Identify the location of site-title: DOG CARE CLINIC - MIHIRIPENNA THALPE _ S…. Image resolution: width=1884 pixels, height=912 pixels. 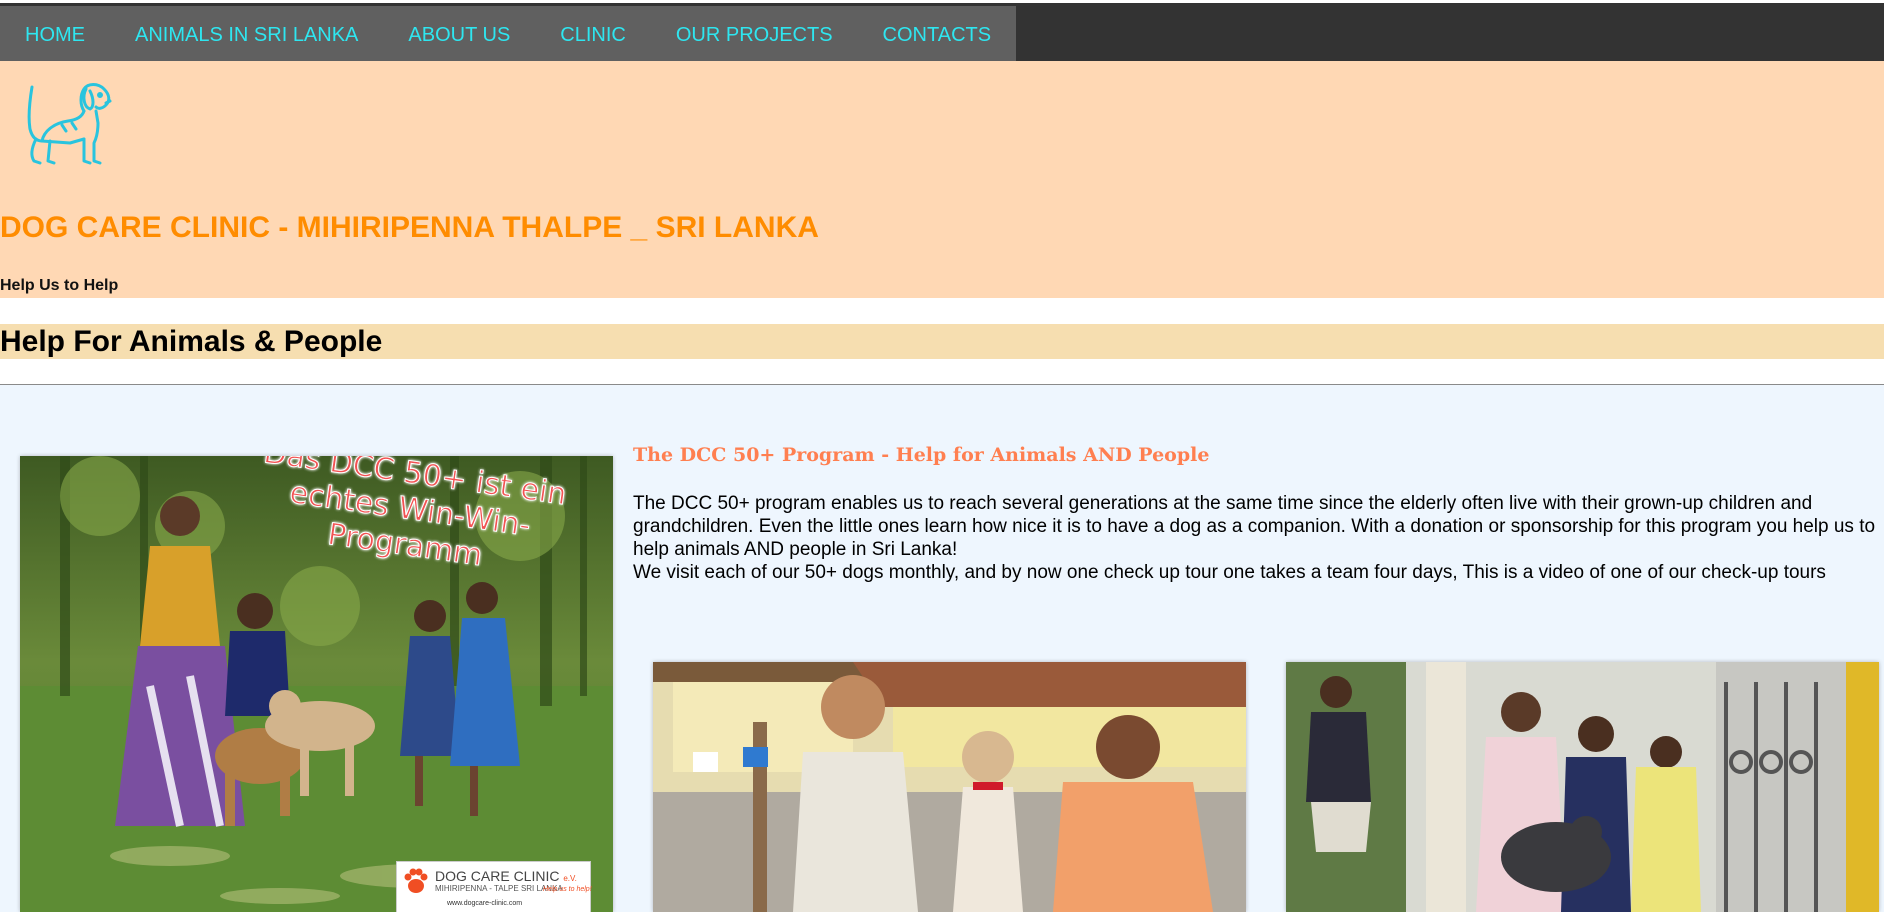
(409, 227).